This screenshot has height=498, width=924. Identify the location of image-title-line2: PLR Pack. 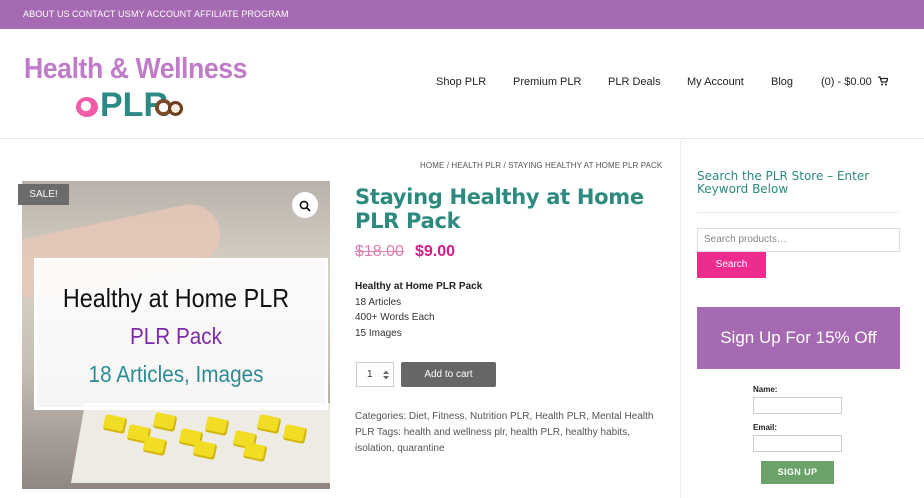
(176, 336).